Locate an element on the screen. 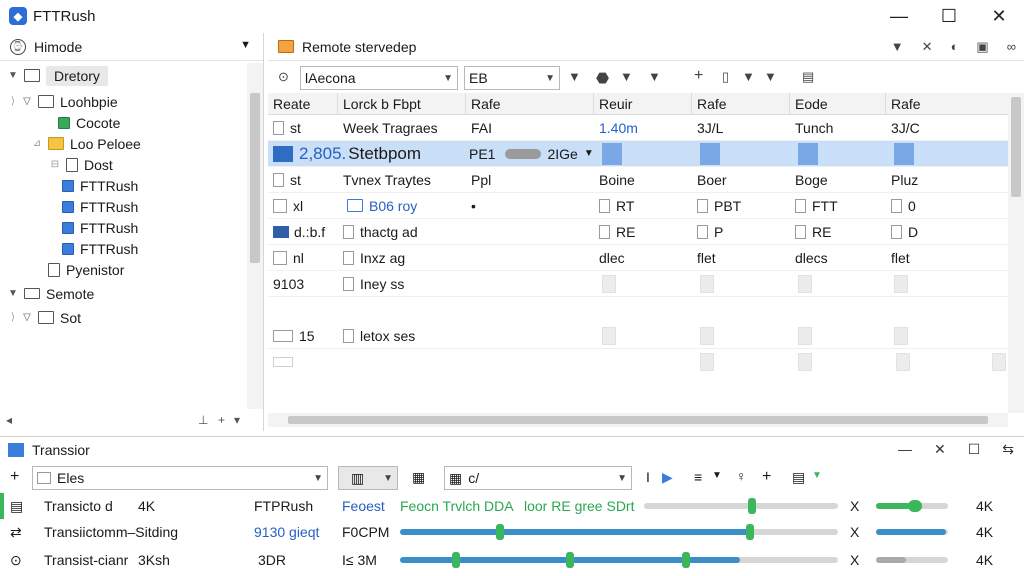 Image resolution: width=1024 pixels, height=576 pixels. path-combo: lAecona ▼ is located at coordinates (379, 78).